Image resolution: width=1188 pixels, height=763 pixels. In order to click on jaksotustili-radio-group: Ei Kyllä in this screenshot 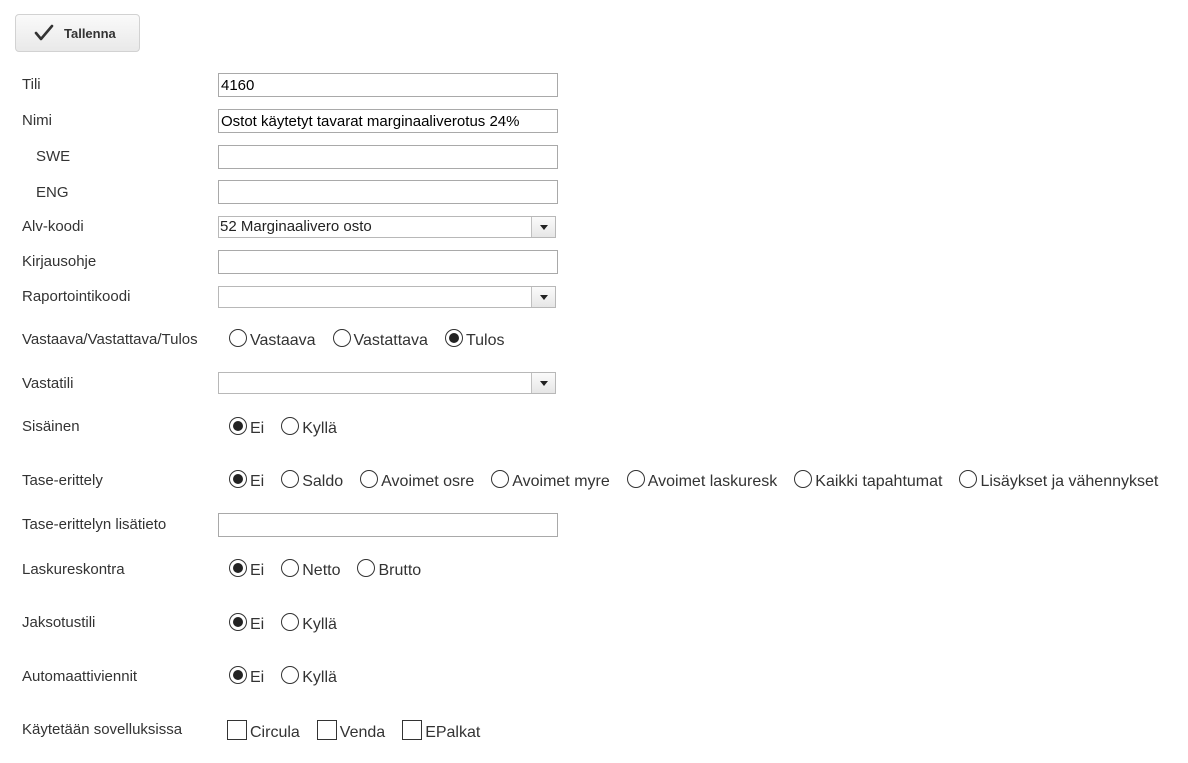, I will do `click(291, 623)`.